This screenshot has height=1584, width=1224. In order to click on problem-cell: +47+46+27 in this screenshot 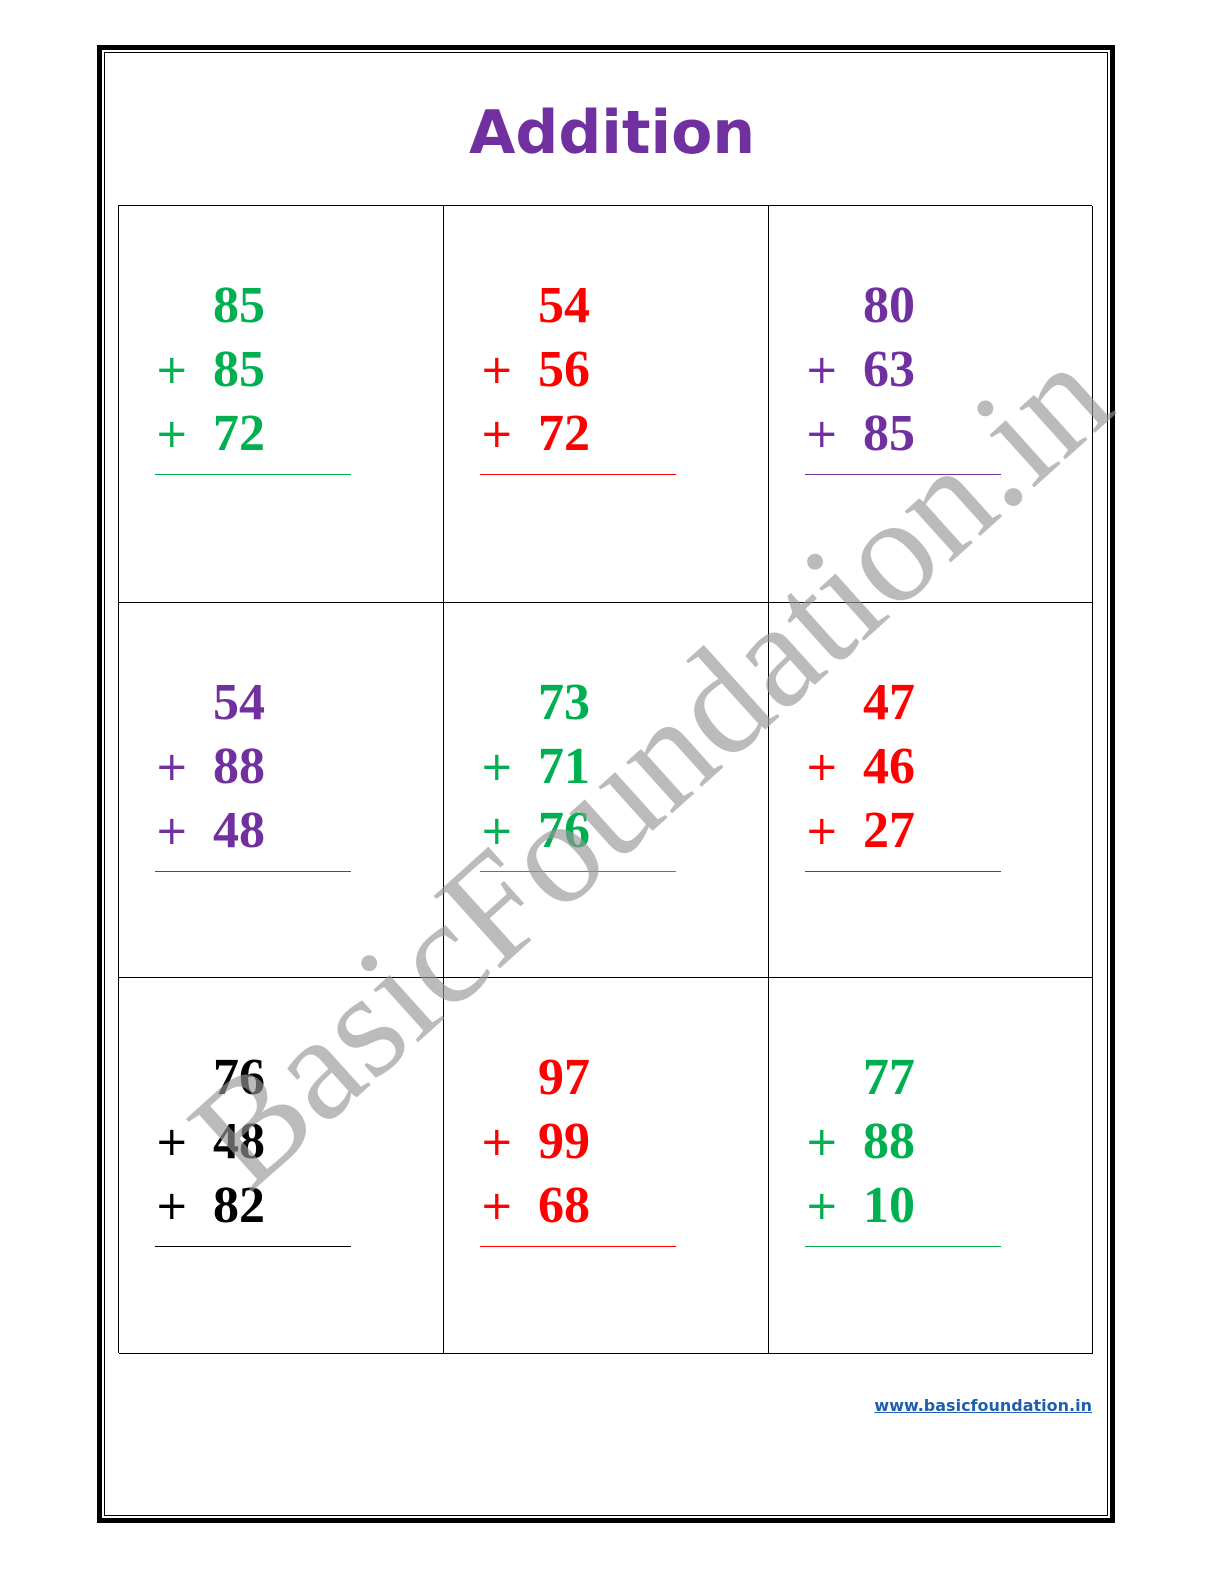, I will do `click(931, 790)`.